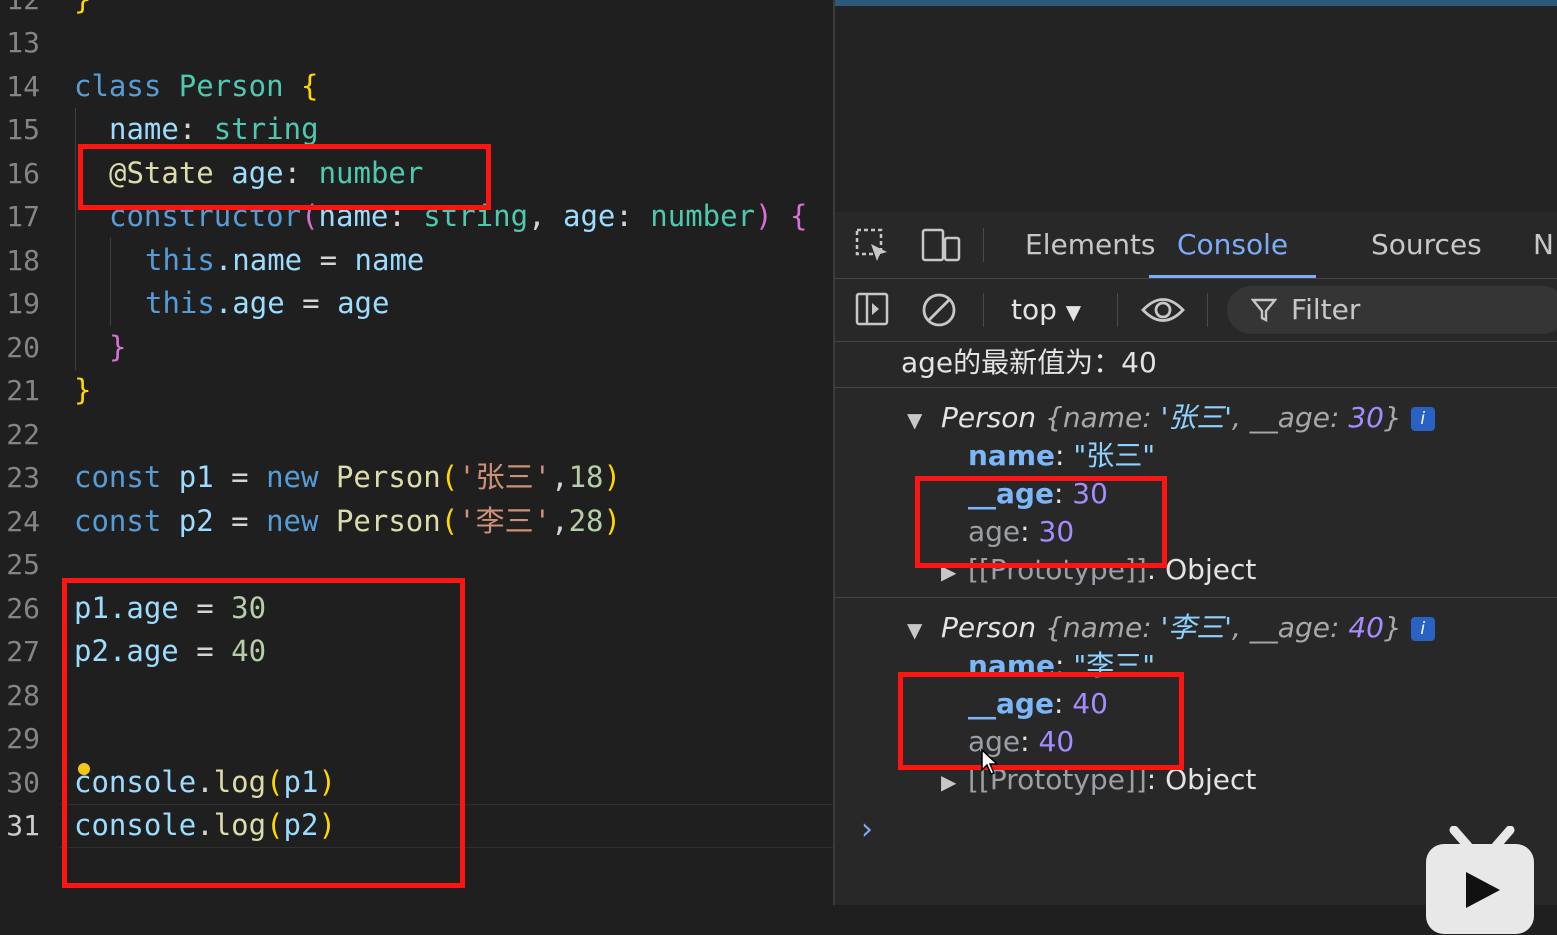  Describe the element at coordinates (196, 86) in the screenshot. I see `code-text: class Person {` at that location.